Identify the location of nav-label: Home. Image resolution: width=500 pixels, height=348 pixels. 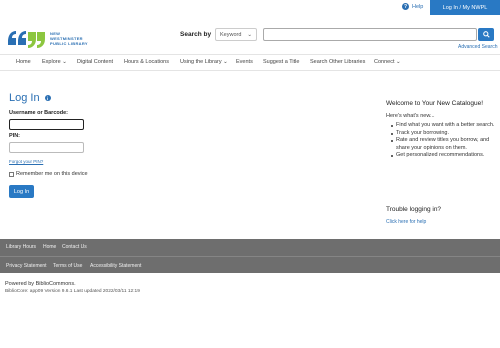
(23, 62).